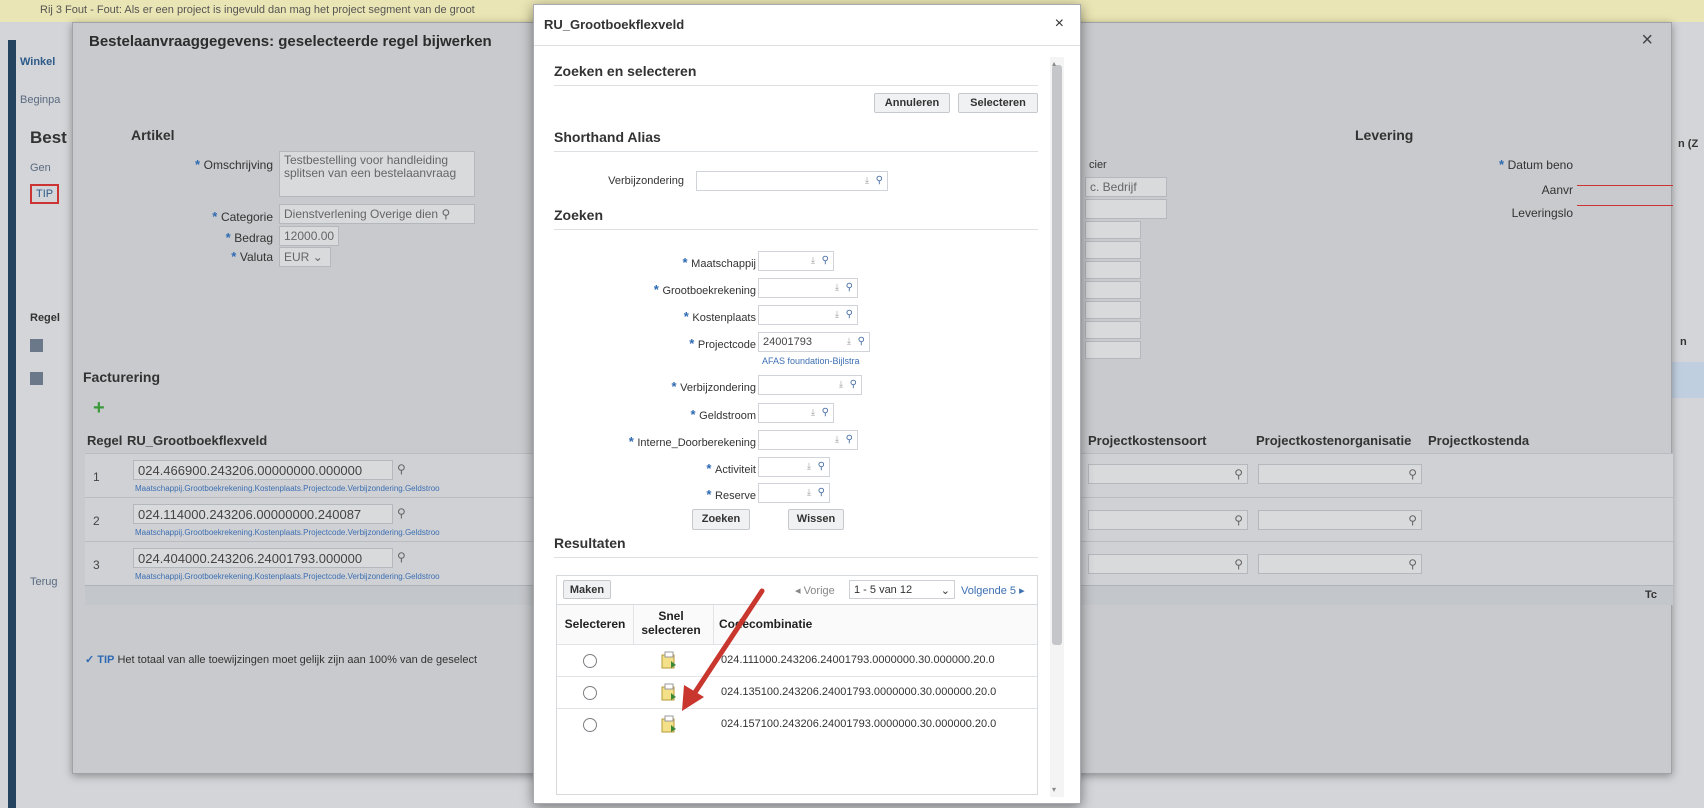 The height and width of the screenshot is (808, 1704). What do you see at coordinates (692, 441) in the screenshot?
I see `interne-doorberekening-label: * Interne_Doorberekening` at bounding box center [692, 441].